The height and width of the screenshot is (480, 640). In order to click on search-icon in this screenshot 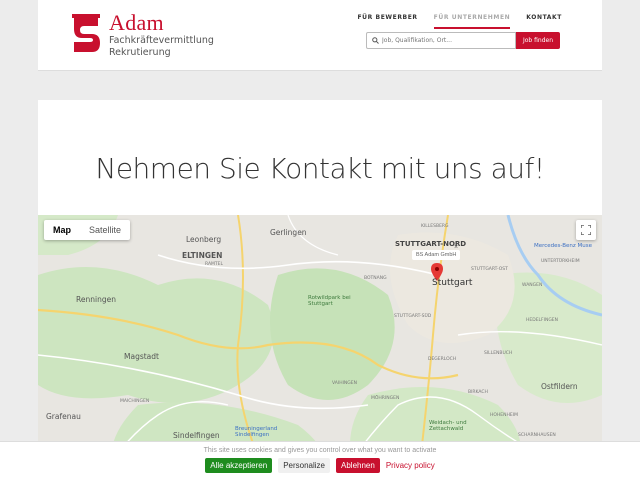, I will do `click(375, 40)`.